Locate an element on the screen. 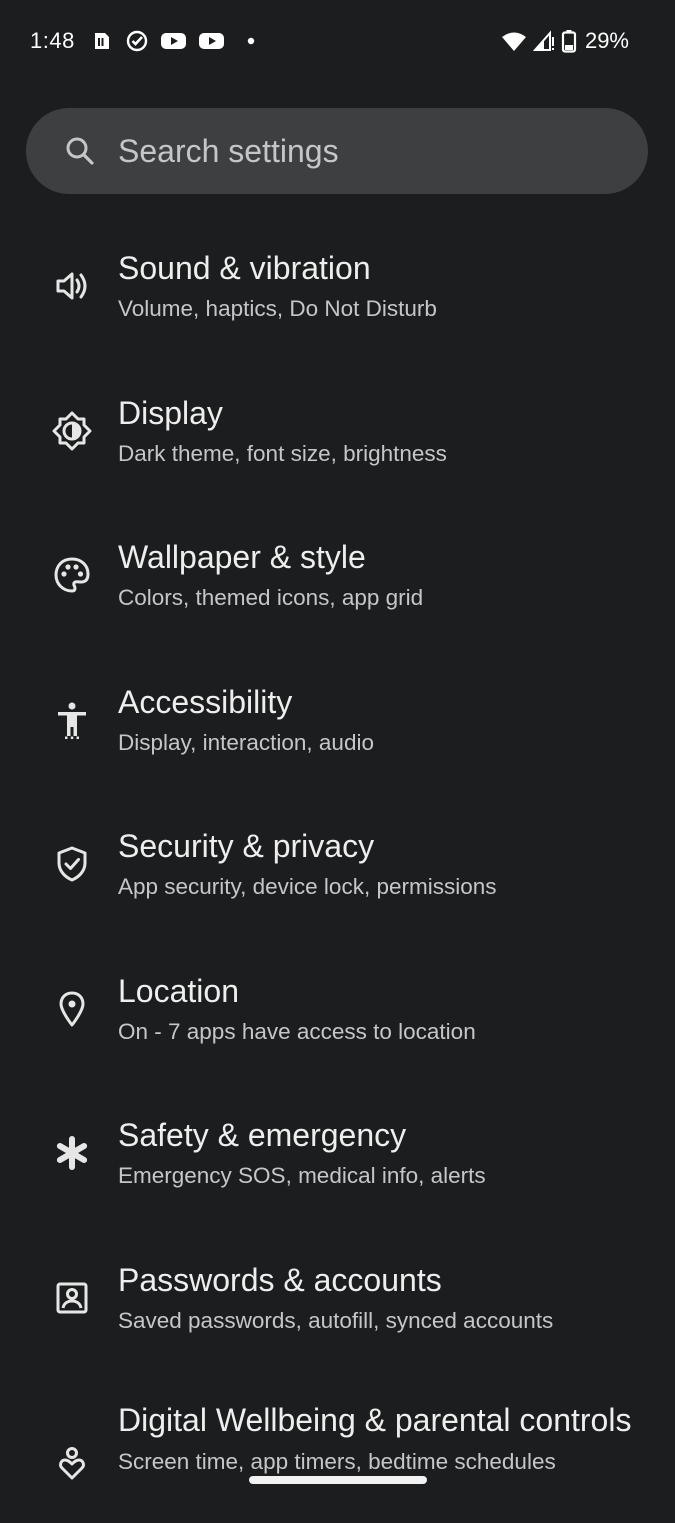 The width and height of the screenshot is (675, 1523). setting-title: Wallpaper & style is located at coordinates (242, 557).